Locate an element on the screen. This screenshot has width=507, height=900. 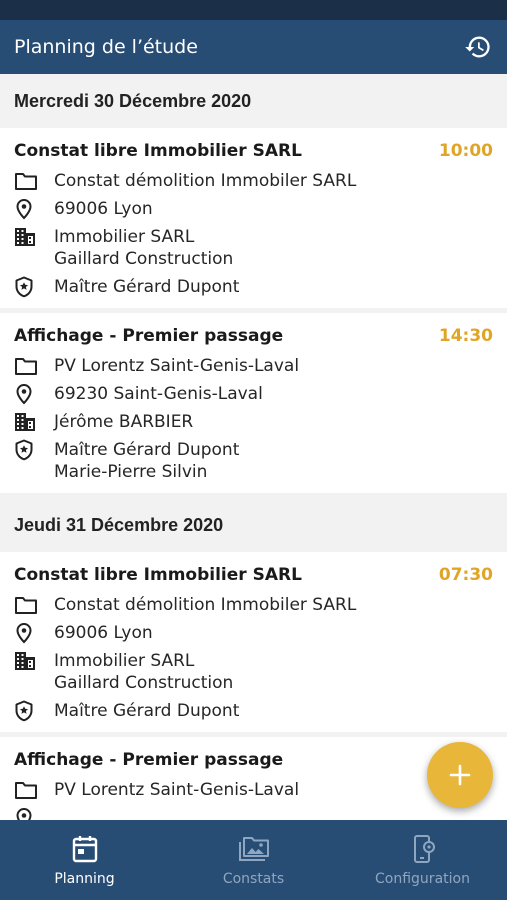
nav-planning: Planning is located at coordinates (84, 860).